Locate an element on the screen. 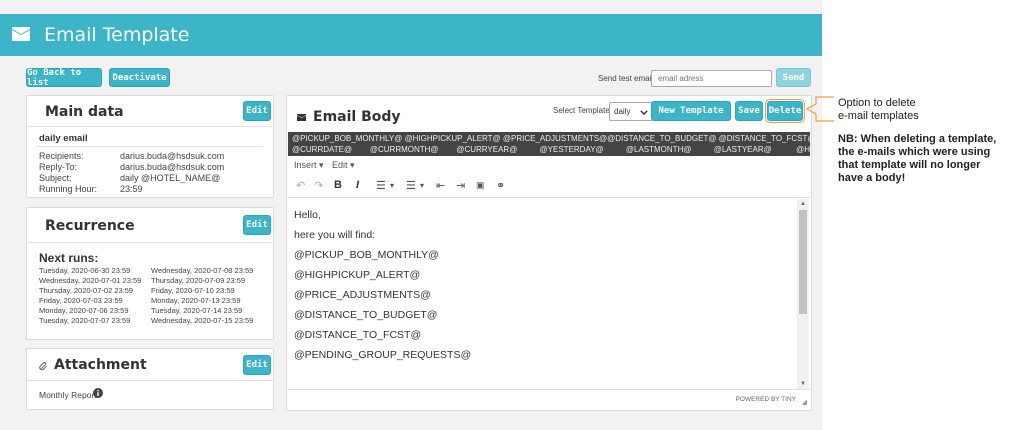  test-email-input is located at coordinates (711, 78).